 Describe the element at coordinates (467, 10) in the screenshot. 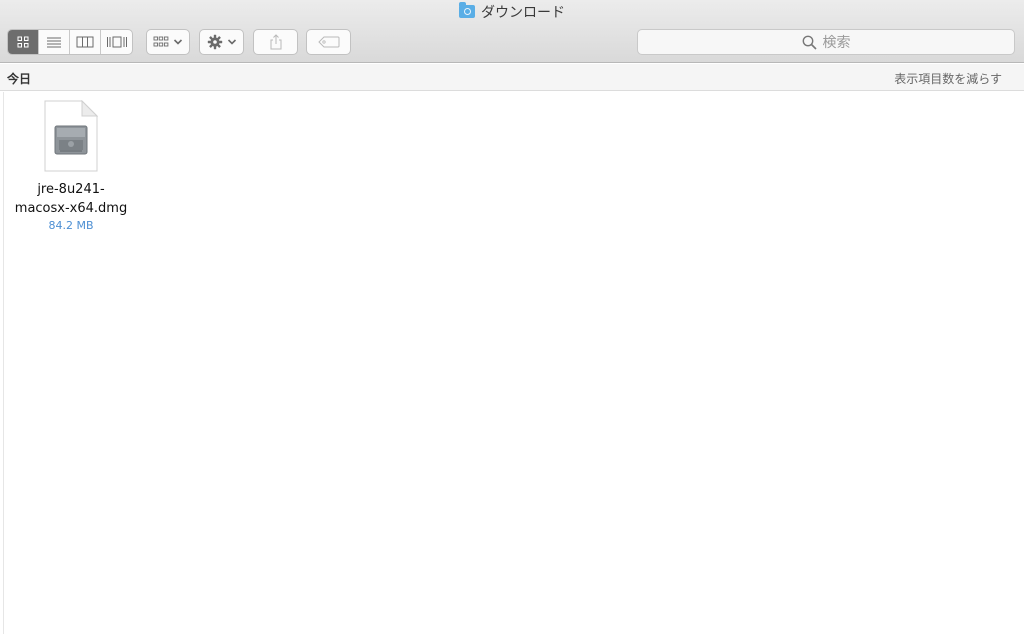

I see `downloads-folder-icon` at that location.